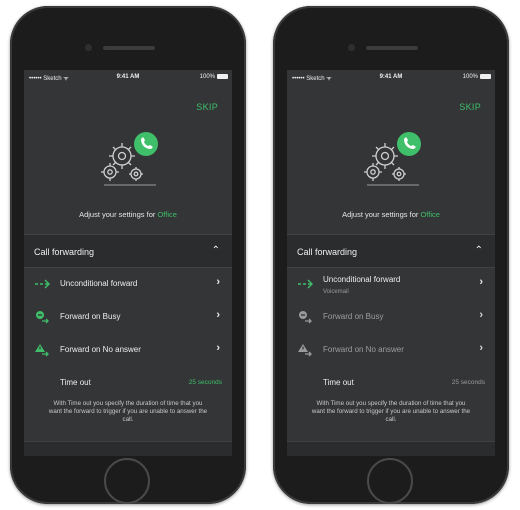 Image resolution: width=520 pixels, height=510 pixels. Describe the element at coordinates (336, 292) in the screenshot. I see `row-sublabel: Voicemail` at that location.